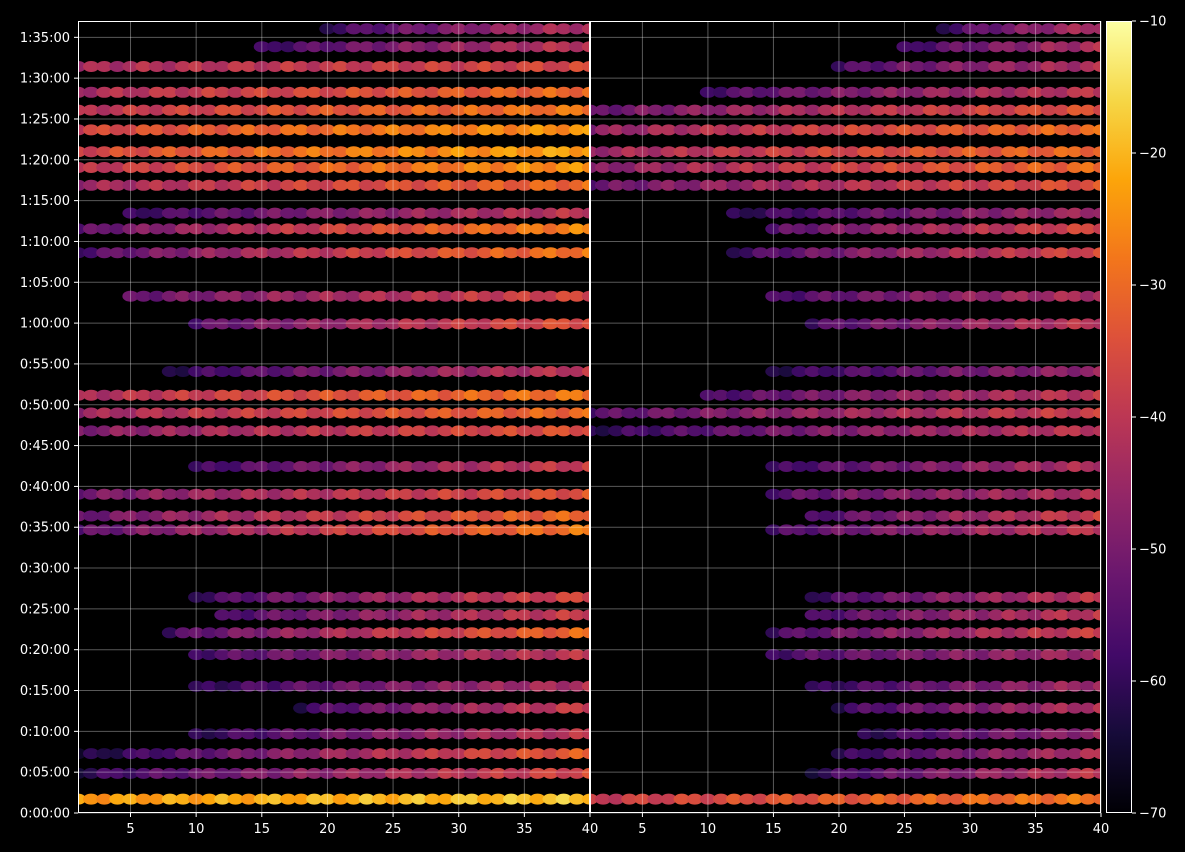 This screenshot has height=852, width=1185. What do you see at coordinates (45, 283) in the screenshot?
I see `y-tick-label: 1:05:00` at bounding box center [45, 283].